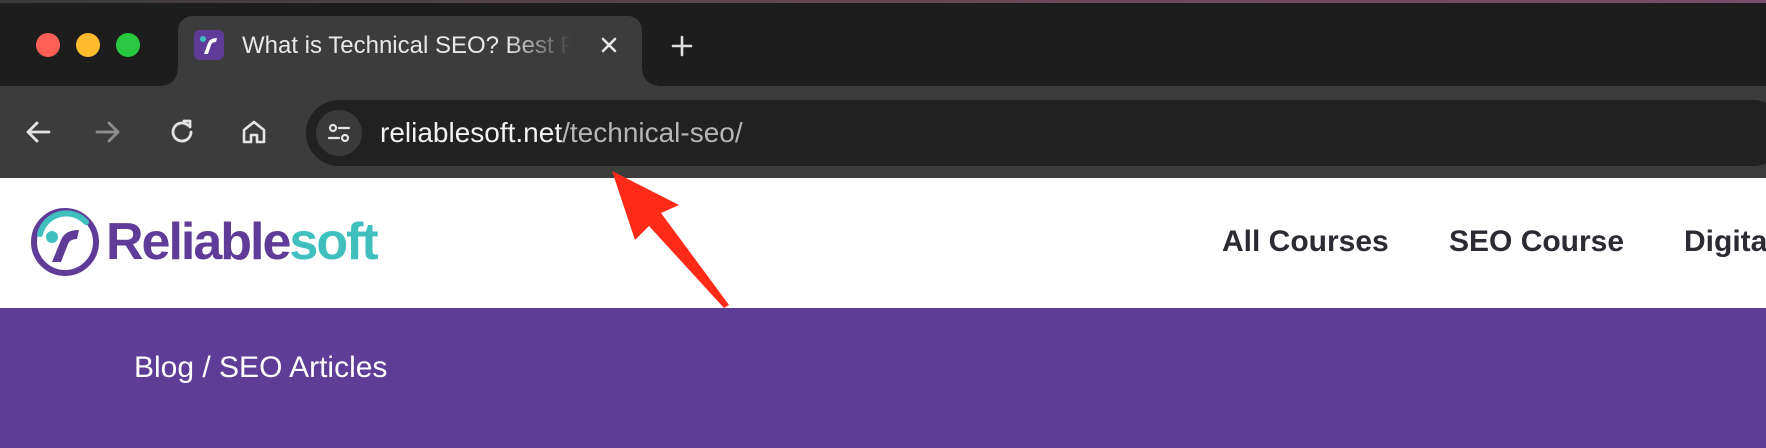 This screenshot has height=448, width=1766. I want to click on browser-tab: What is Technical SEO? Best Practices, so click(410, 51).